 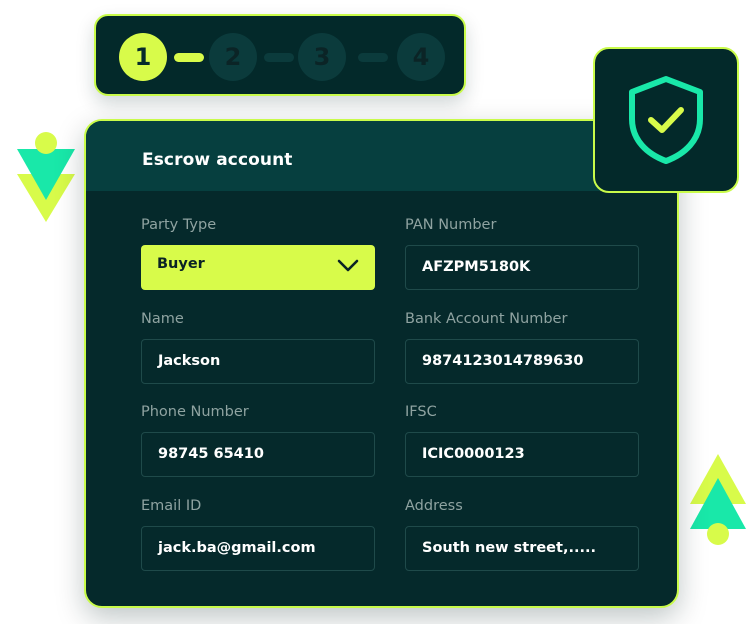 I want to click on shield-check-icon, so click(x=666, y=120).